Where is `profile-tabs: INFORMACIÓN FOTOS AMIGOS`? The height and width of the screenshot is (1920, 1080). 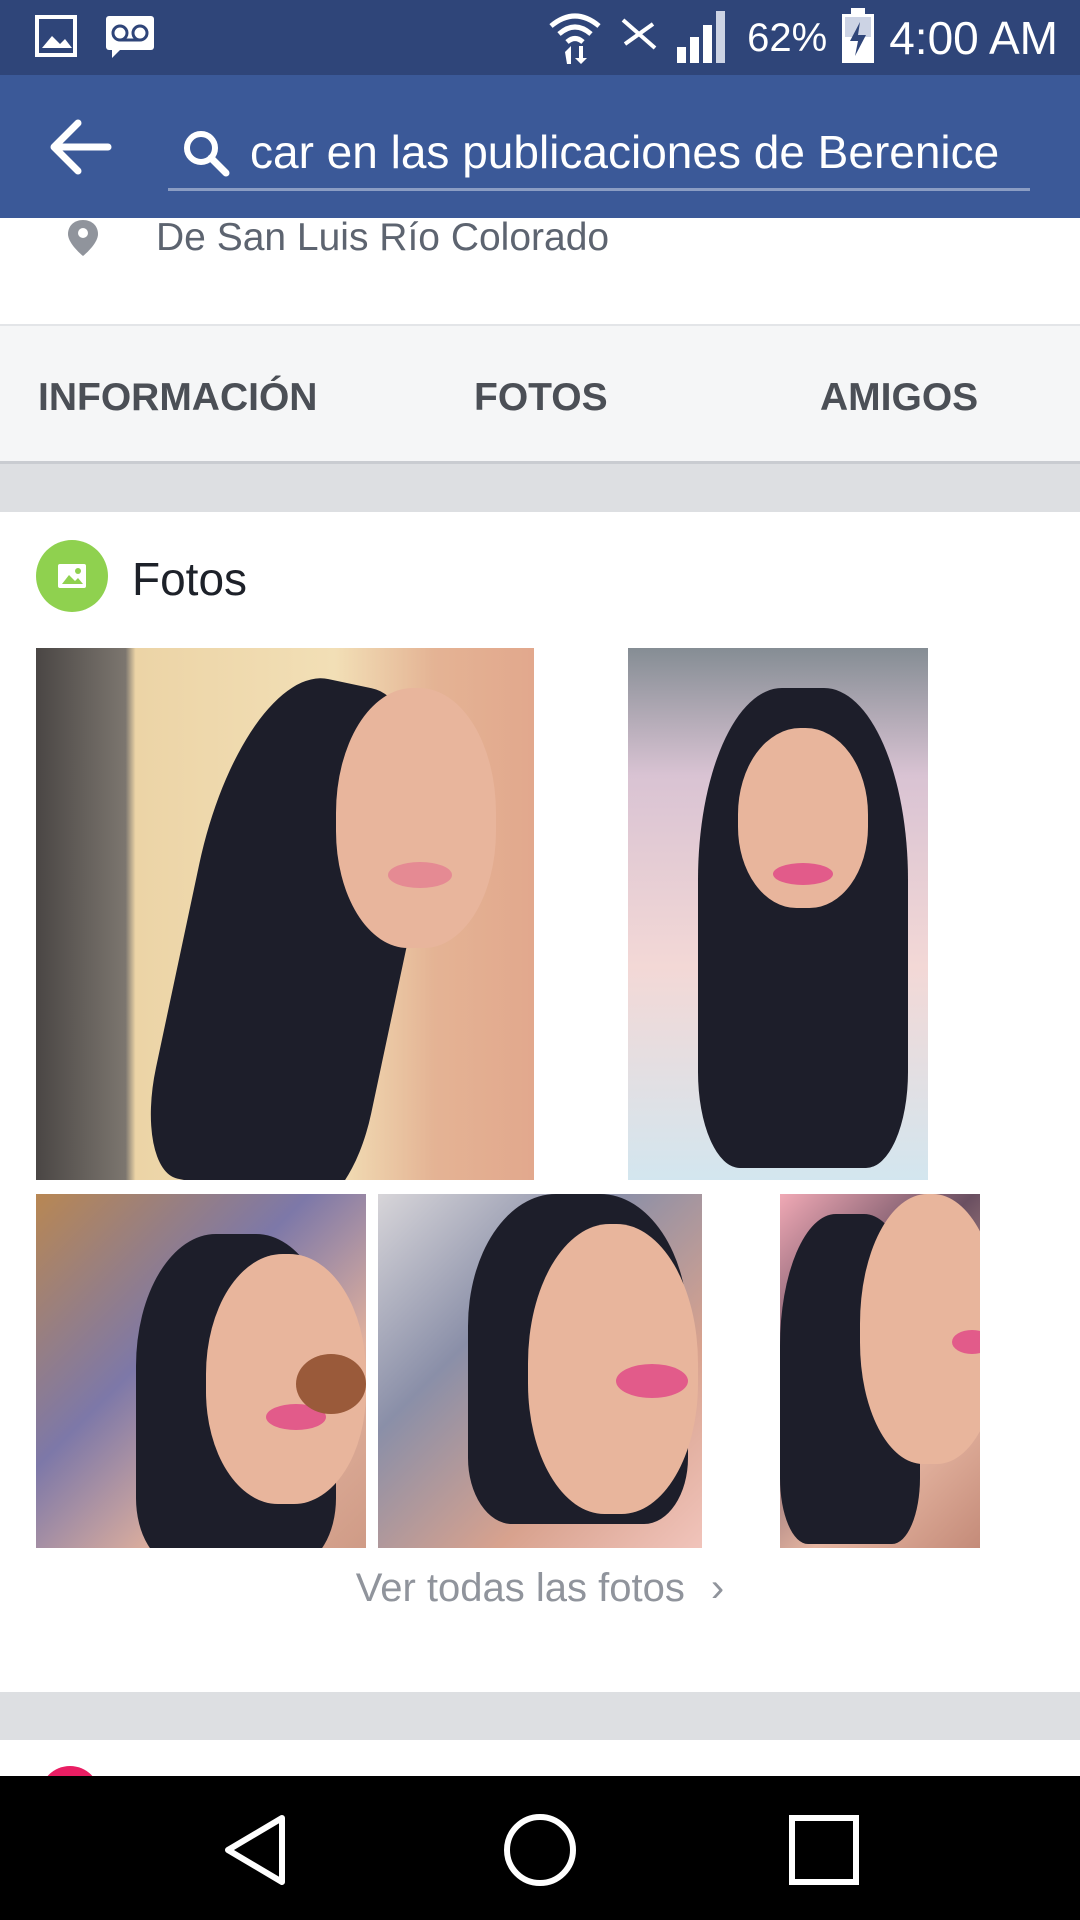 profile-tabs: INFORMACIÓN FOTOS AMIGOS is located at coordinates (540, 394).